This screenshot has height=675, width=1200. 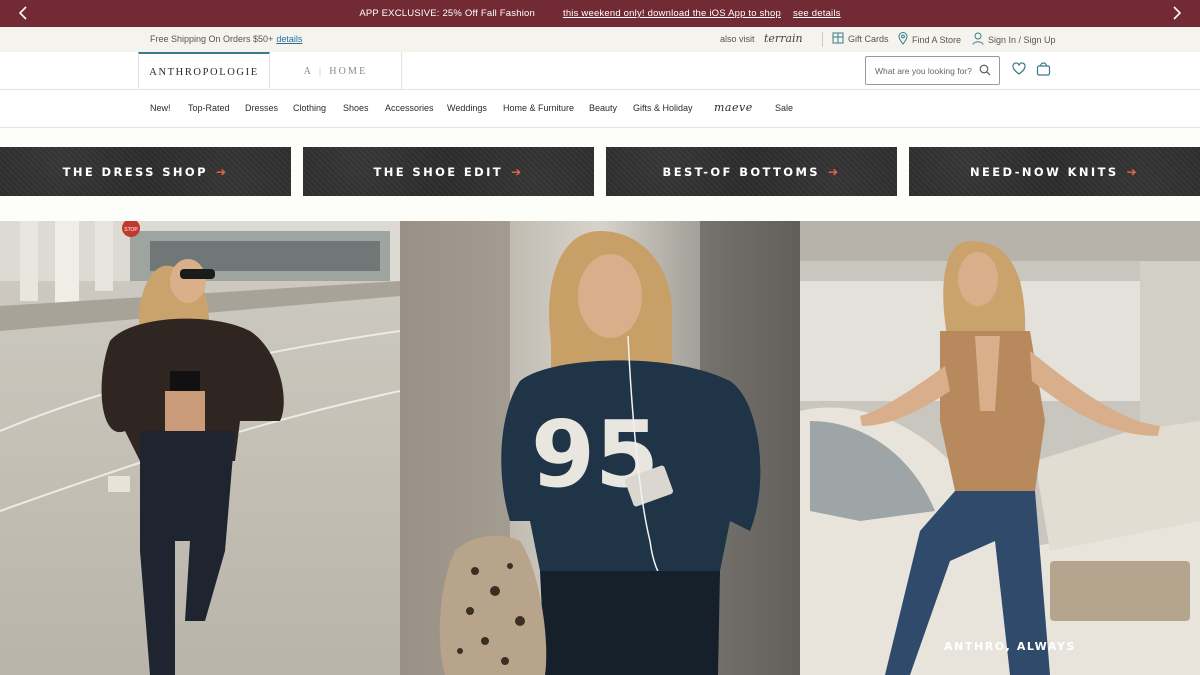 What do you see at coordinates (160, 108) in the screenshot?
I see `nav-item-new: New!` at bounding box center [160, 108].